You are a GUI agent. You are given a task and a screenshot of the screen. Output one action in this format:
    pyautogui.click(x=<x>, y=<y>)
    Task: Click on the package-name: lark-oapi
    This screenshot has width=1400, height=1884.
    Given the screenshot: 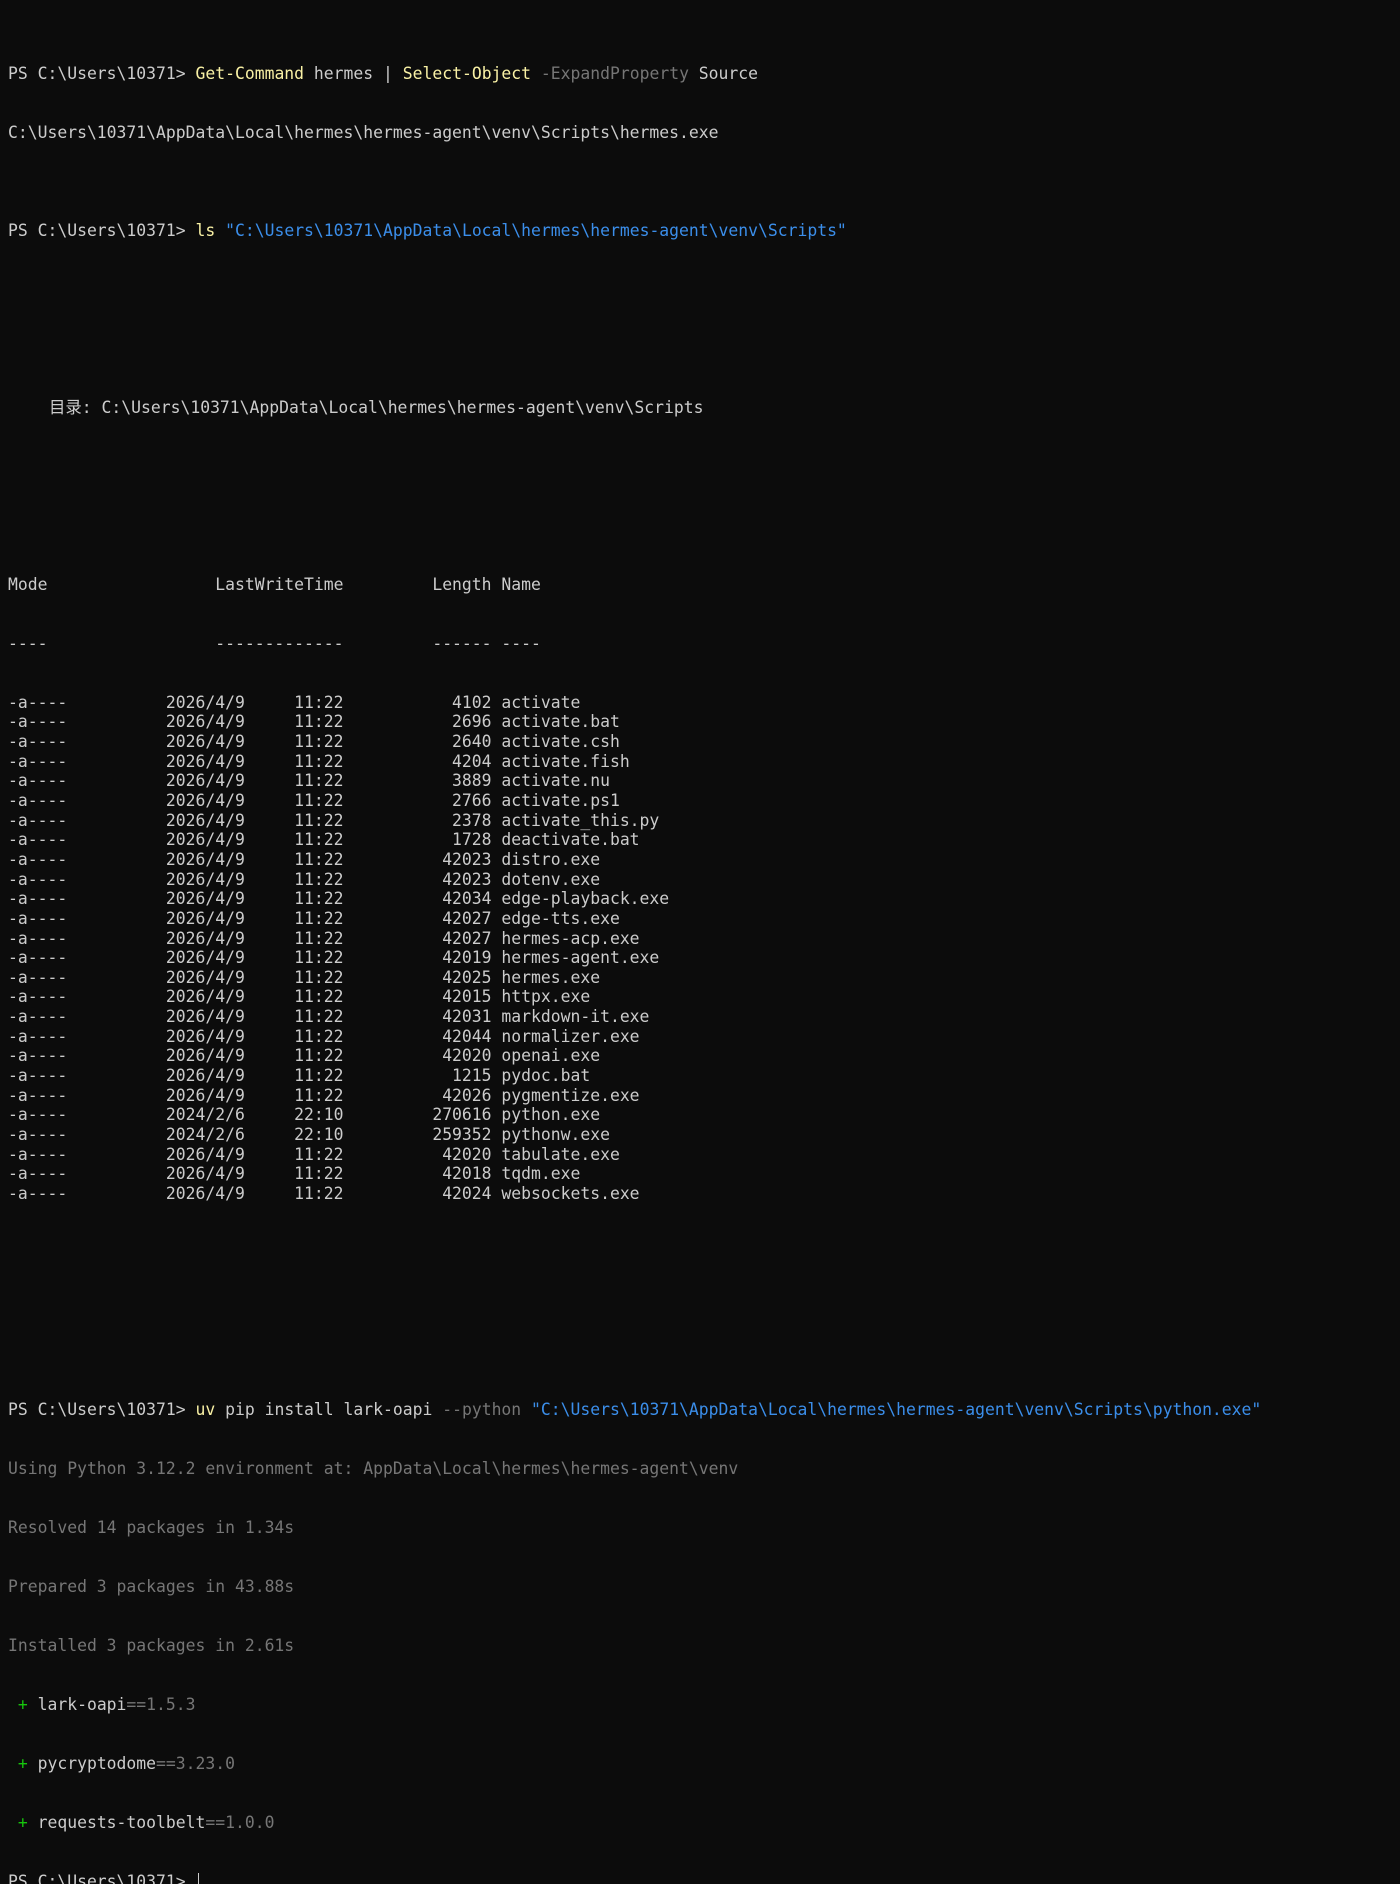 What is the action you would take?
    pyautogui.click(x=82, y=1704)
    